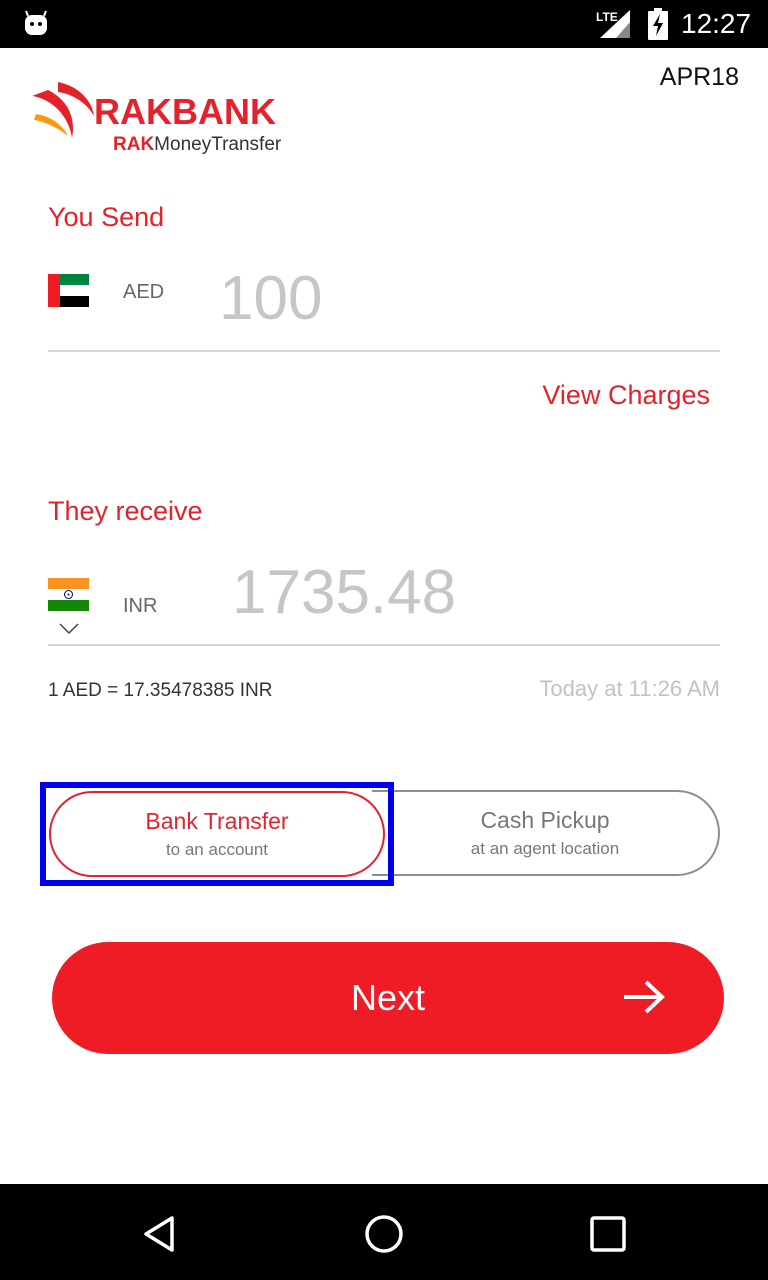 Image resolution: width=768 pixels, height=1280 pixels. I want to click on next-button: Next, so click(388, 998).